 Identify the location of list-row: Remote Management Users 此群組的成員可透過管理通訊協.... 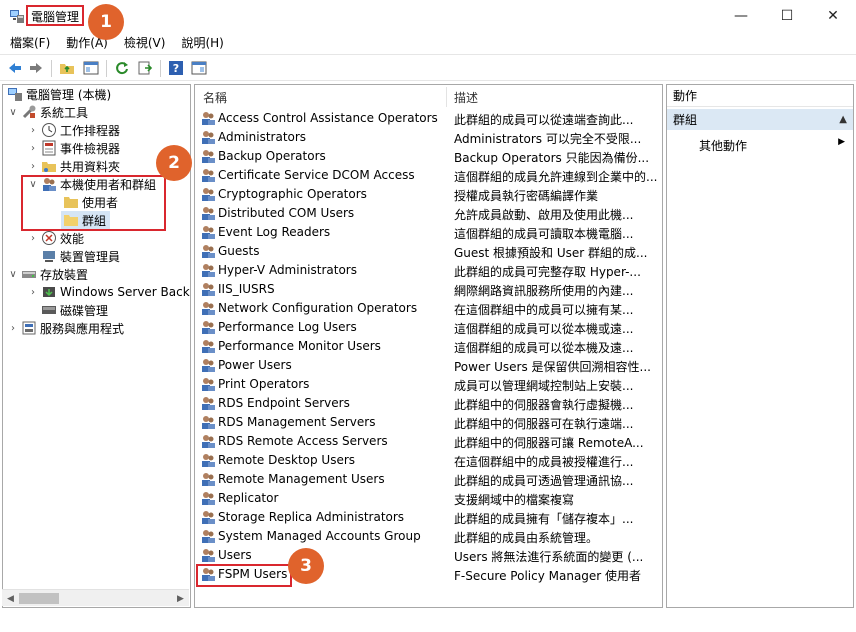
(428, 479).